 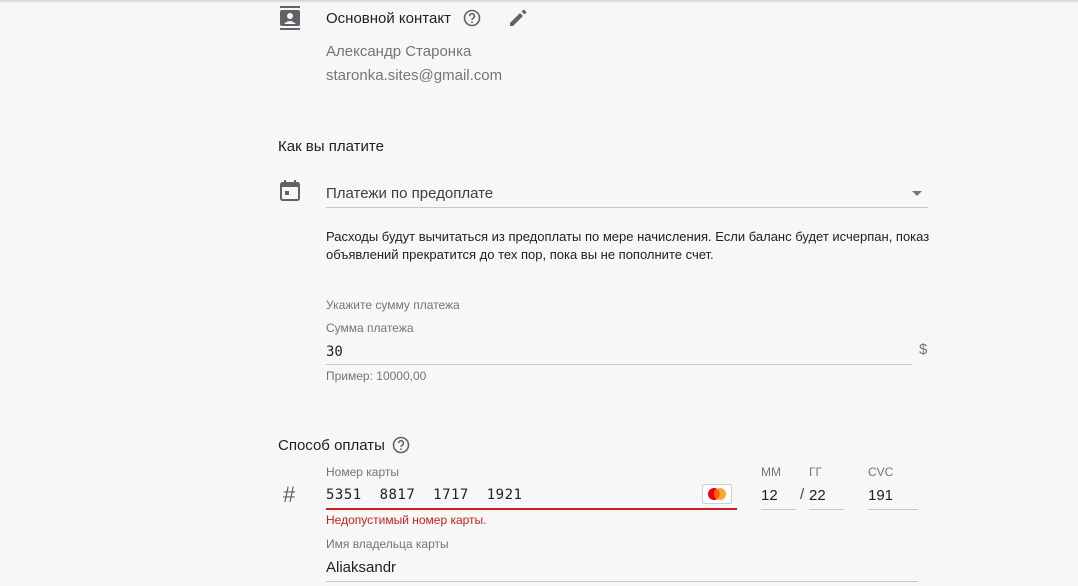 What do you see at coordinates (518, 18) in the screenshot?
I see `edit-pencil-icon` at bounding box center [518, 18].